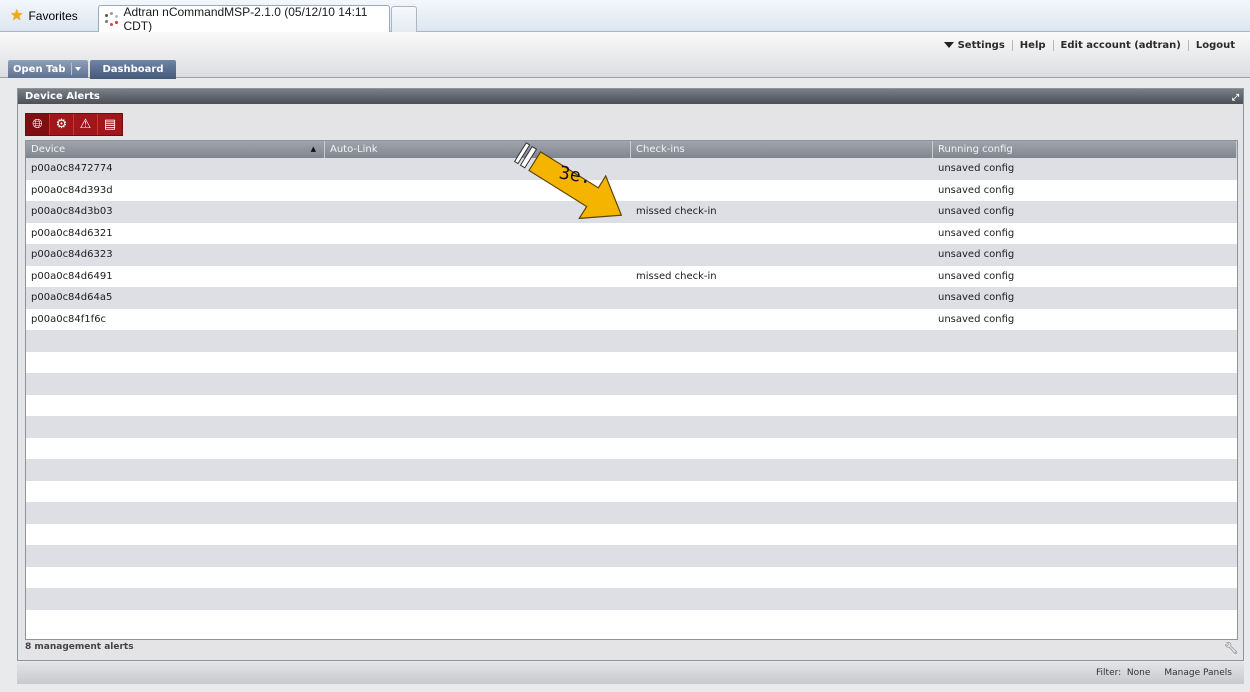 This screenshot has width=1250, height=692. I want to click on alert-type-toolbar: 🌐︎ ⚙ ⚠ ▤, so click(74, 124).